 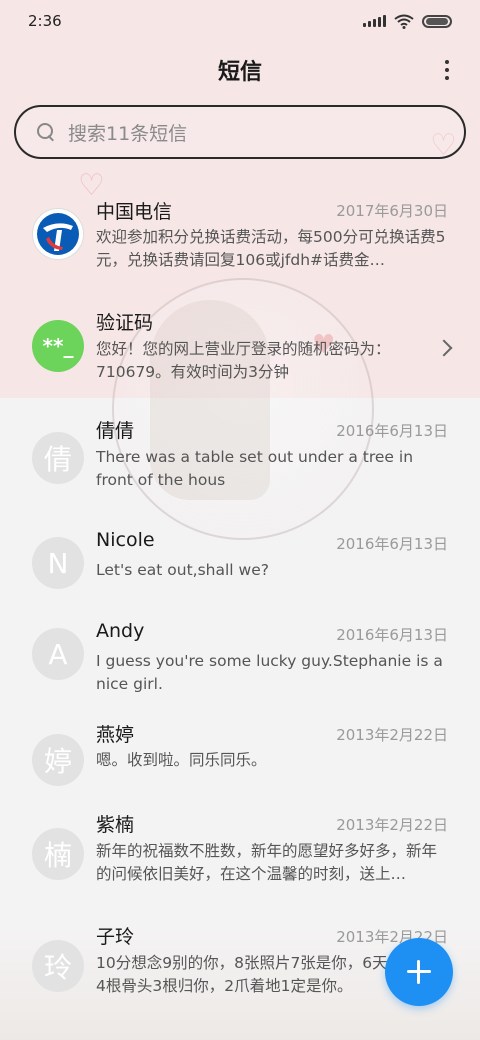 I want to click on status-icons, so click(x=407, y=21).